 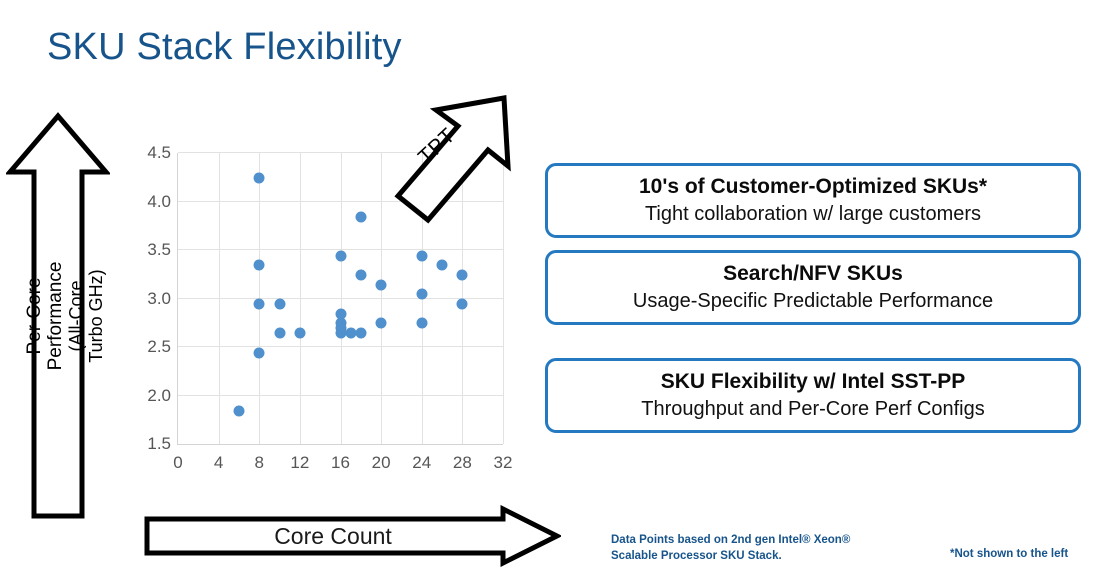 I want to click on y-axis-tick-label: 3.0, so click(x=159, y=298).